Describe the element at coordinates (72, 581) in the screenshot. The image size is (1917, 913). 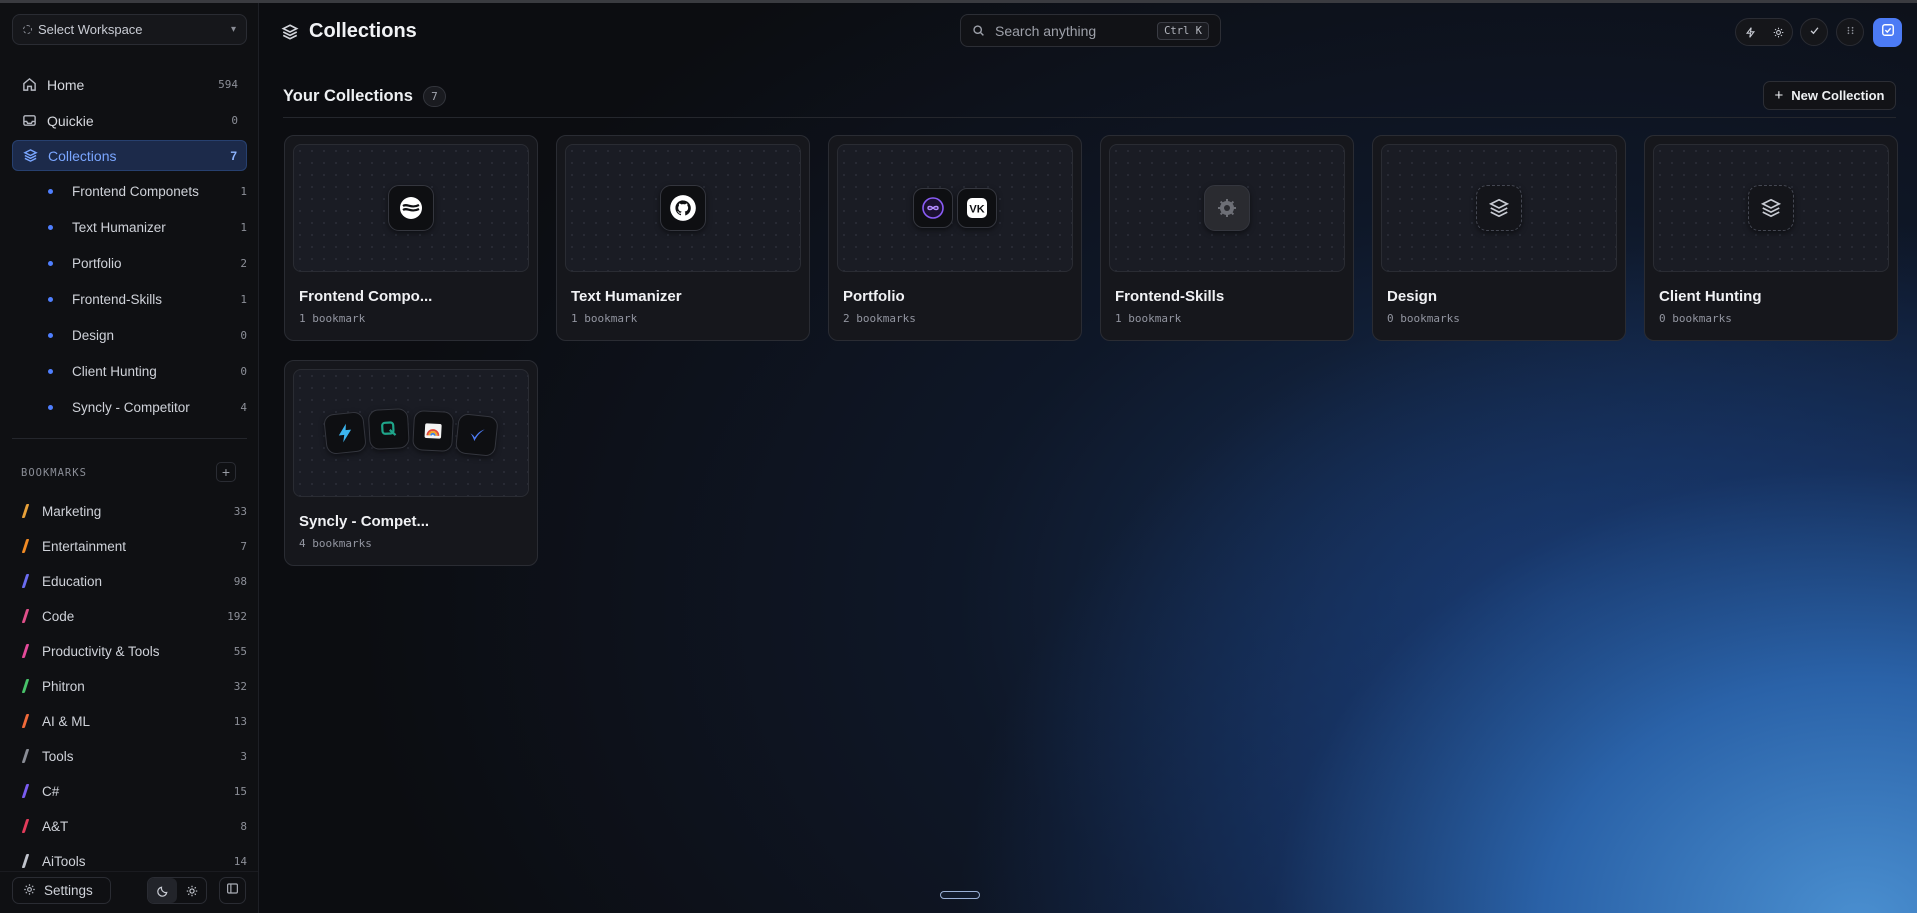
I see `bookmark-item-label: Education` at that location.